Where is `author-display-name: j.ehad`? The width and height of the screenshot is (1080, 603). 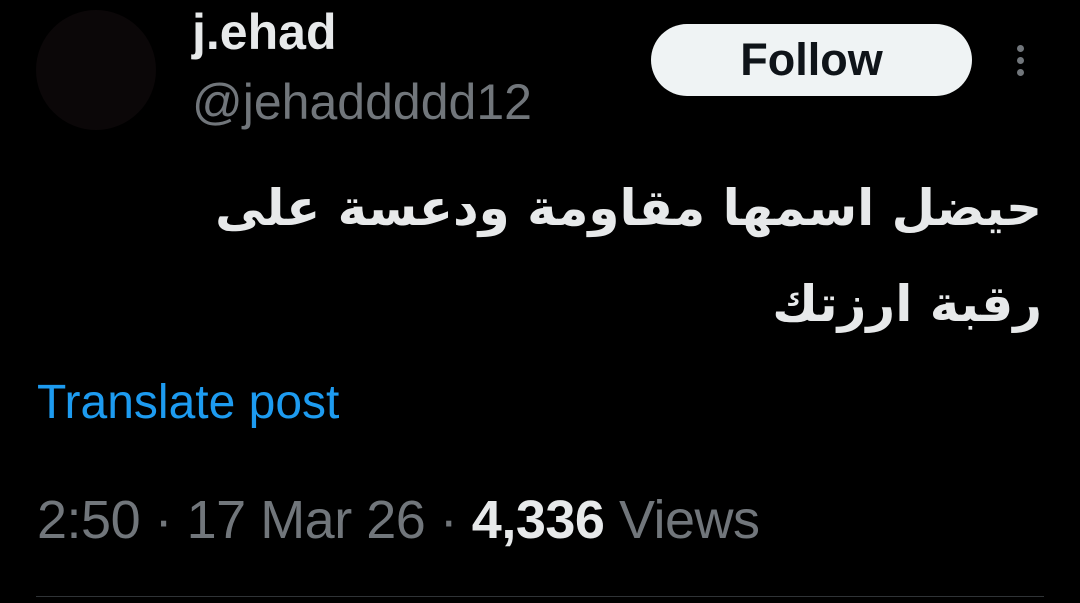
author-display-name: j.ehad is located at coordinates (264, 32).